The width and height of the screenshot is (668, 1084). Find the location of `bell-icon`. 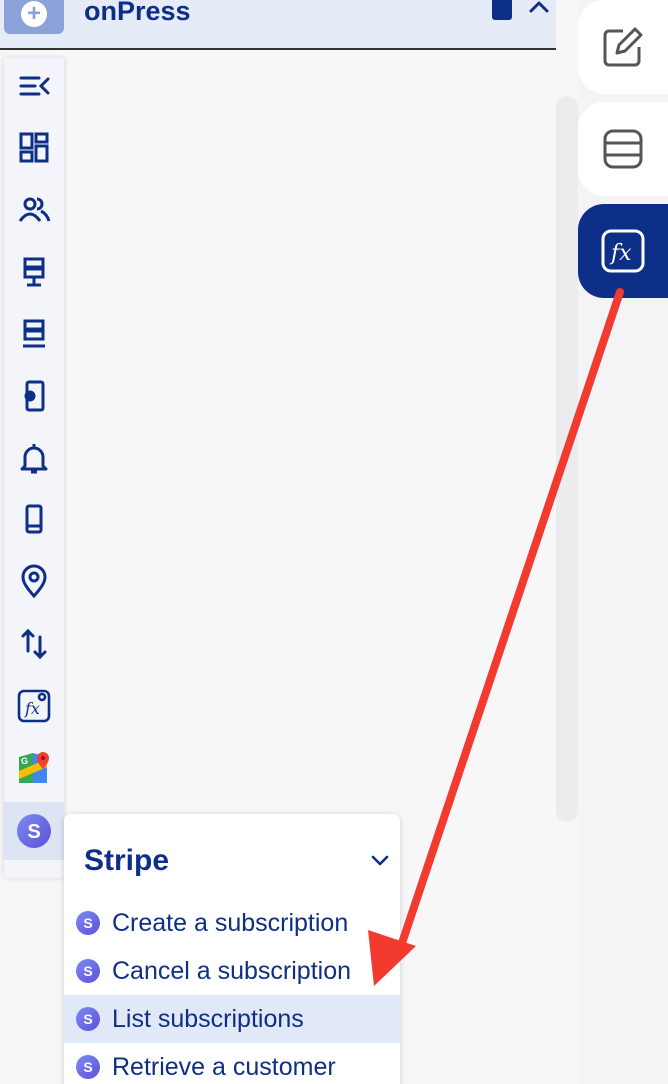

bell-icon is located at coordinates (34, 459).